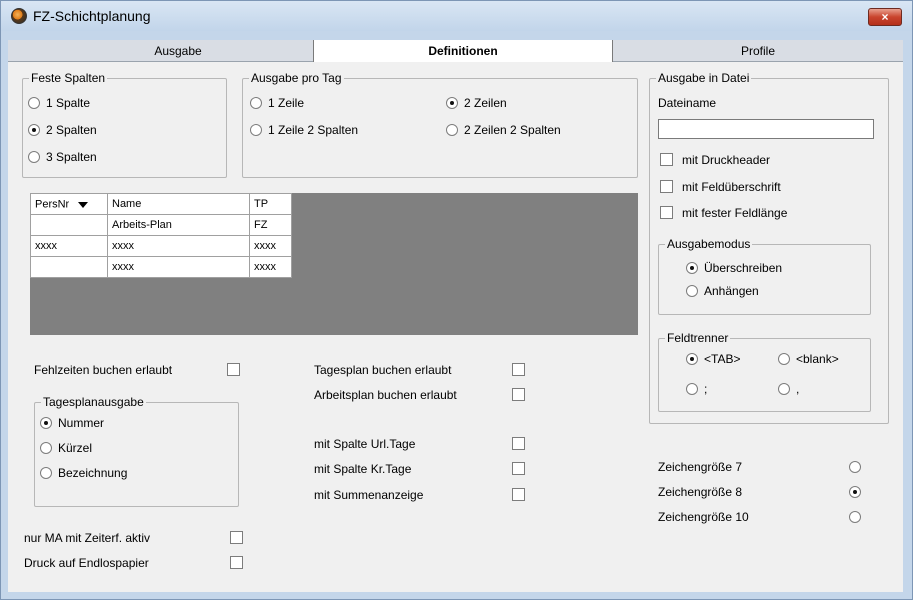 This screenshot has width=913, height=600. Describe the element at coordinates (93, 473) in the screenshot. I see `radio-label: Bezeichnung` at that location.